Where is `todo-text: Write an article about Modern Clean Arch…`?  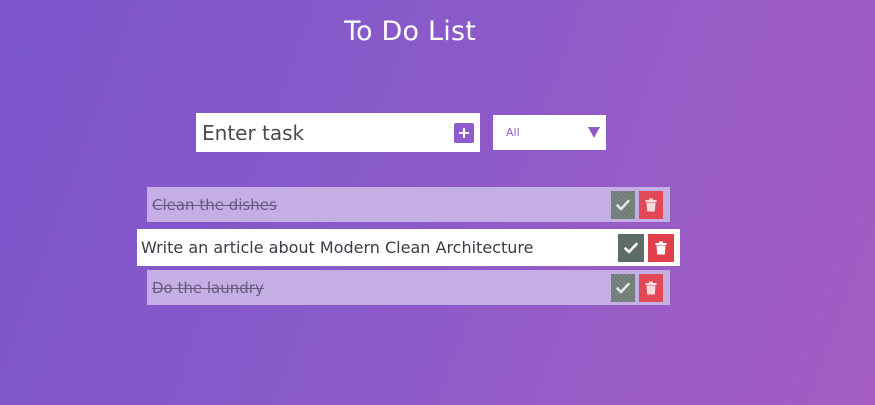
todo-text: Write an article about Modern Clean Arch… is located at coordinates (337, 247).